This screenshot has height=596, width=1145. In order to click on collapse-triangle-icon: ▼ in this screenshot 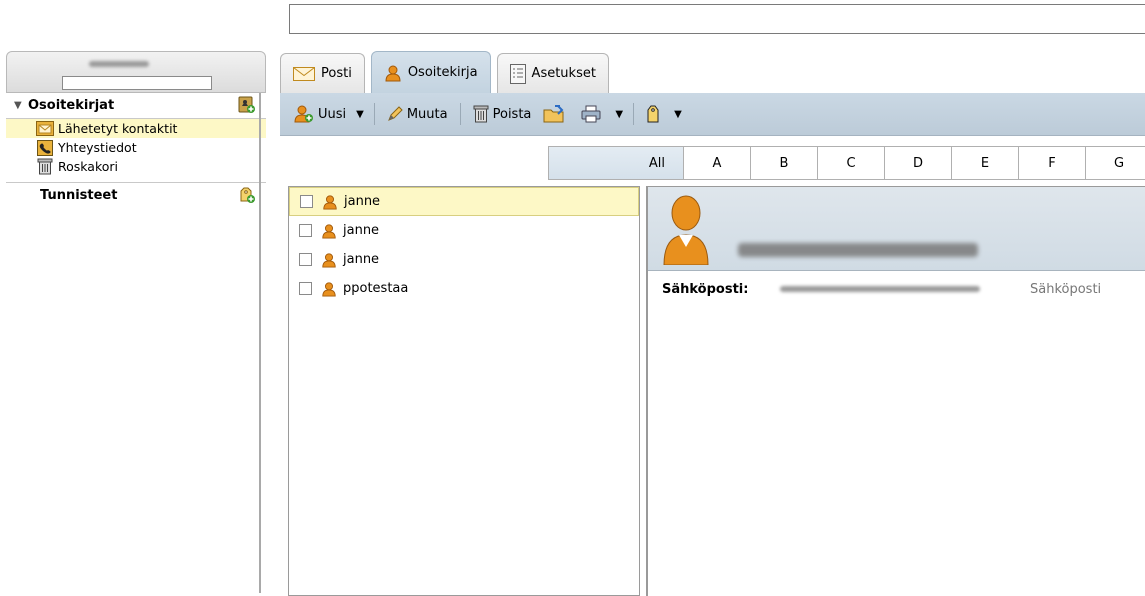, I will do `click(21, 105)`.